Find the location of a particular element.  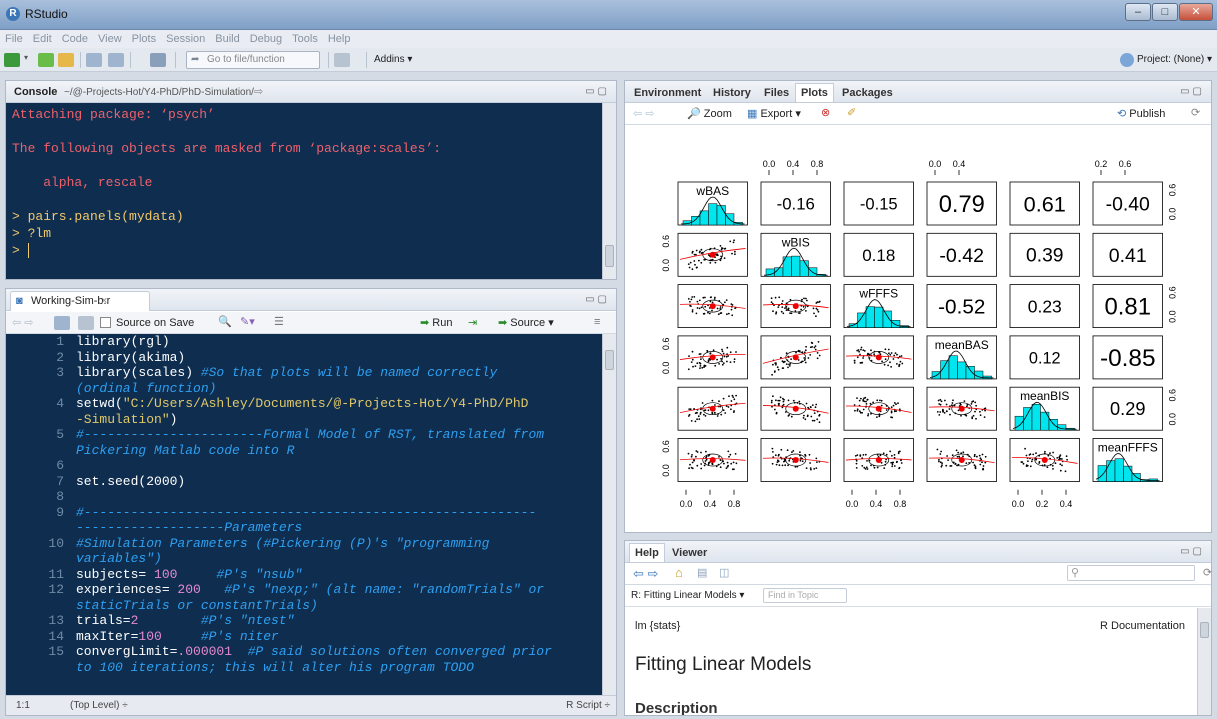

goto-file-input: ➦ Go to file/function is located at coordinates (253, 60).